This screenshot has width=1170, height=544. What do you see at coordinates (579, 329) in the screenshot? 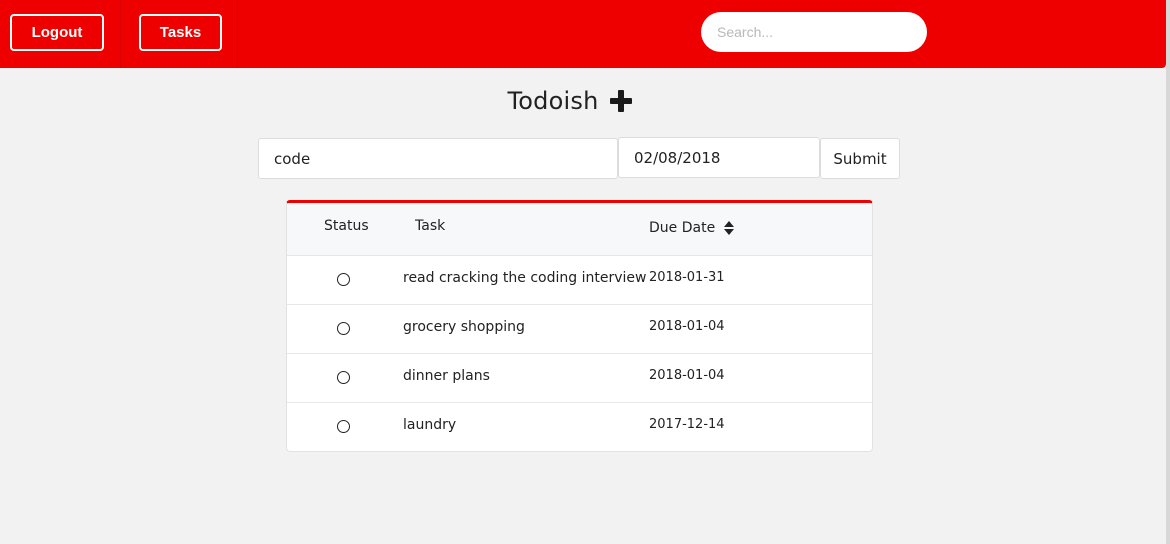
I see `table-row: grocery shopping 2018-01-04` at bounding box center [579, 329].